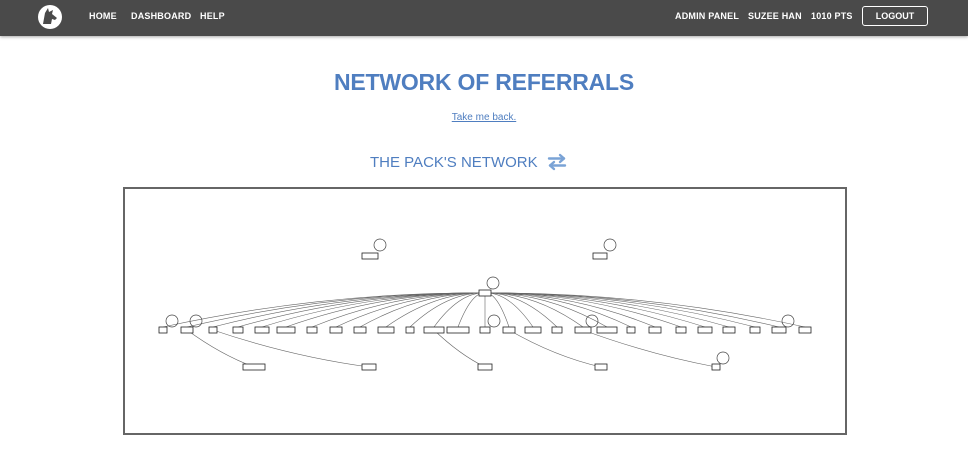 The height and width of the screenshot is (470, 968). Describe the element at coordinates (557, 162) in the screenshot. I see `swap-arrows-icon` at that location.